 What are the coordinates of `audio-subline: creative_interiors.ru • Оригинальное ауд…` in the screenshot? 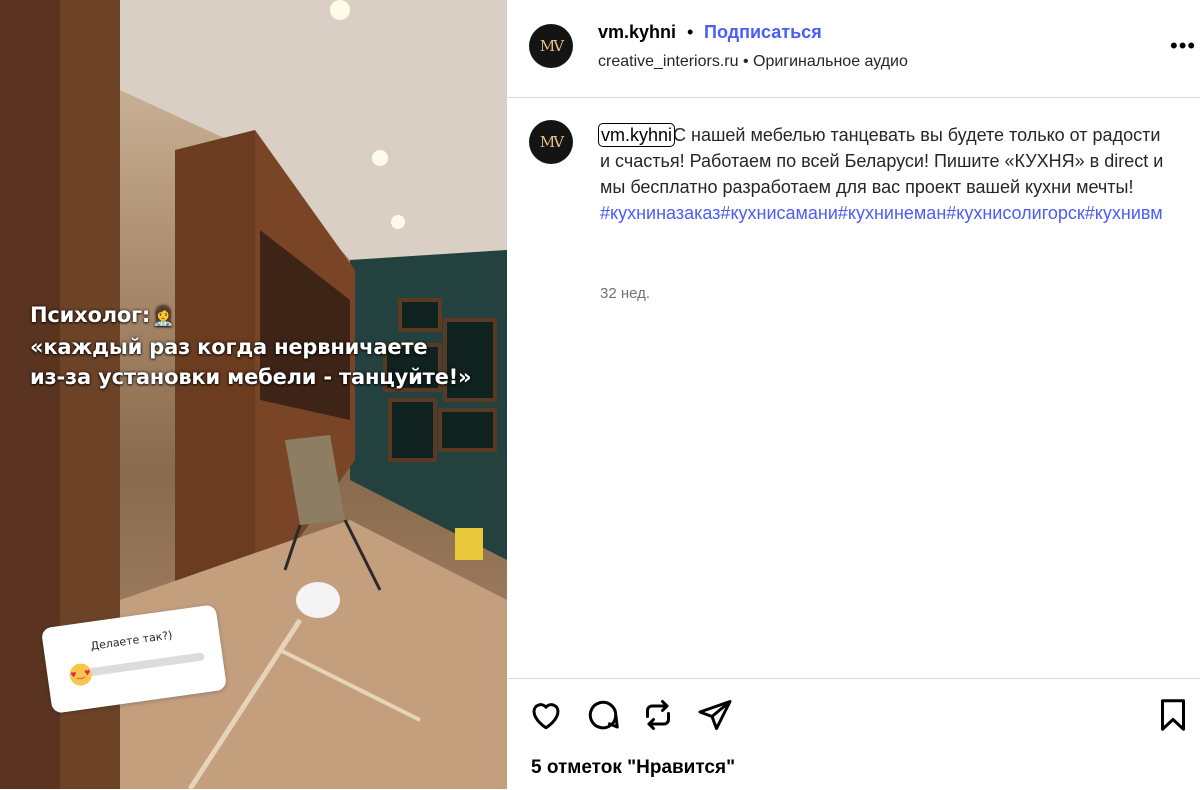 It's located at (753, 62).